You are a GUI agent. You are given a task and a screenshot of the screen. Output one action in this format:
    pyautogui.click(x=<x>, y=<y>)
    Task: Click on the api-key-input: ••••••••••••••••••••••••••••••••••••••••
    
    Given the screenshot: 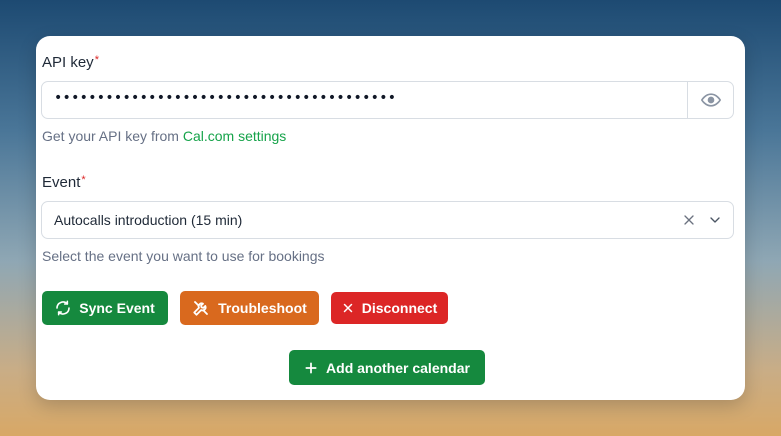 What is the action you would take?
    pyautogui.click(x=225, y=98)
    